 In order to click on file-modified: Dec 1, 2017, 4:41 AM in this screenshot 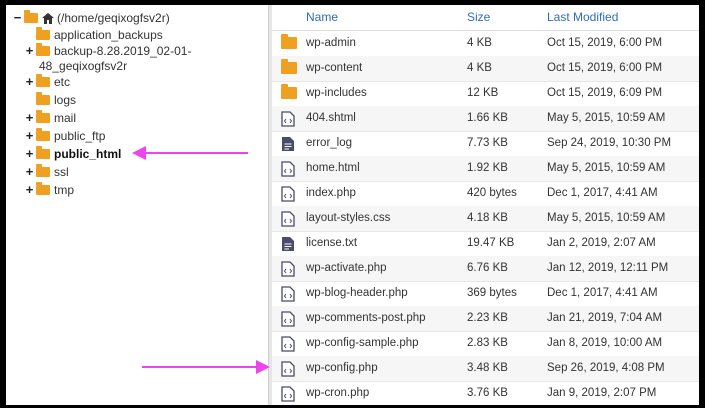, I will do `click(602, 193)`.